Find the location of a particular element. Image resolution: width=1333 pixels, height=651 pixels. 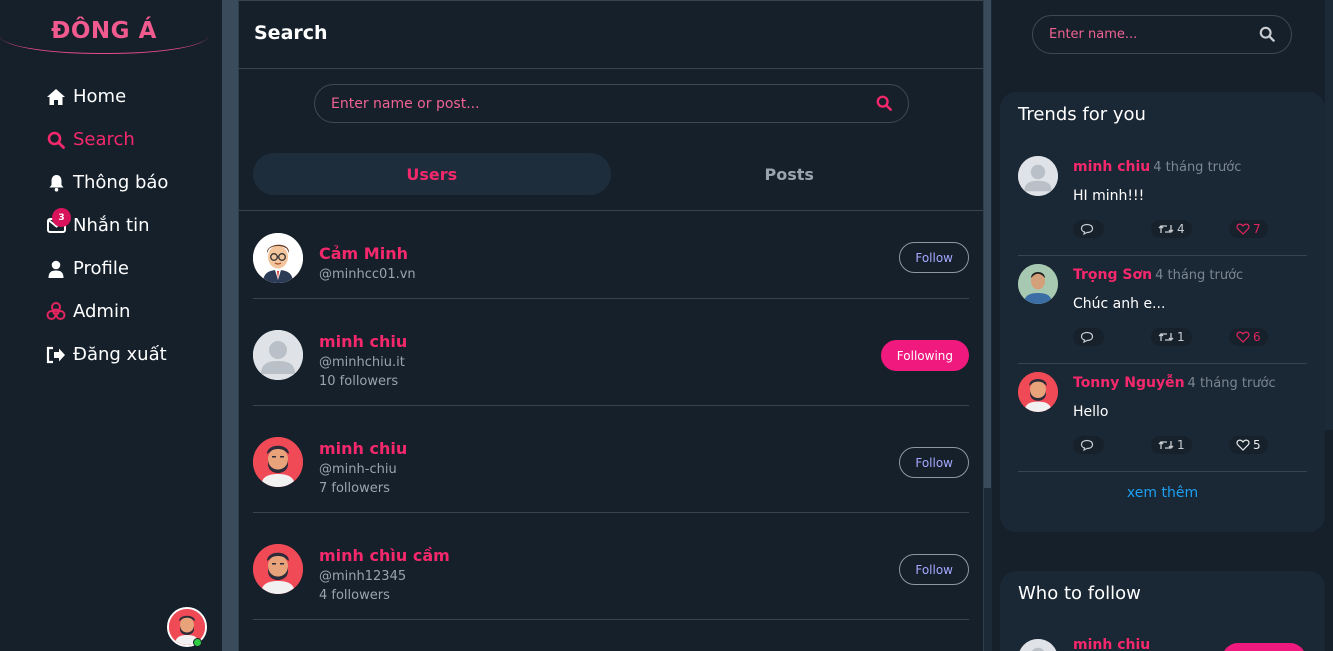

trend-author-name: minh chiu is located at coordinates (1111, 167).